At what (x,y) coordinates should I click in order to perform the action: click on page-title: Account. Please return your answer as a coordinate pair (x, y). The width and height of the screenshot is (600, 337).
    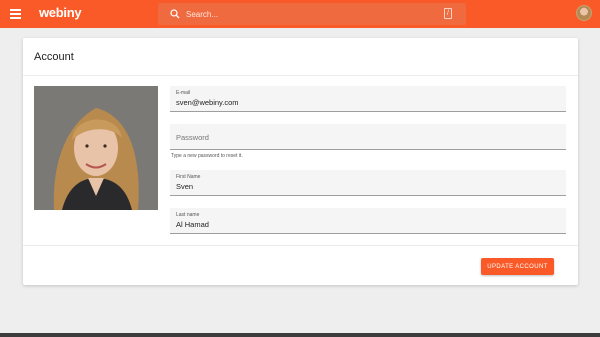
    Looking at the image, I should click on (54, 57).